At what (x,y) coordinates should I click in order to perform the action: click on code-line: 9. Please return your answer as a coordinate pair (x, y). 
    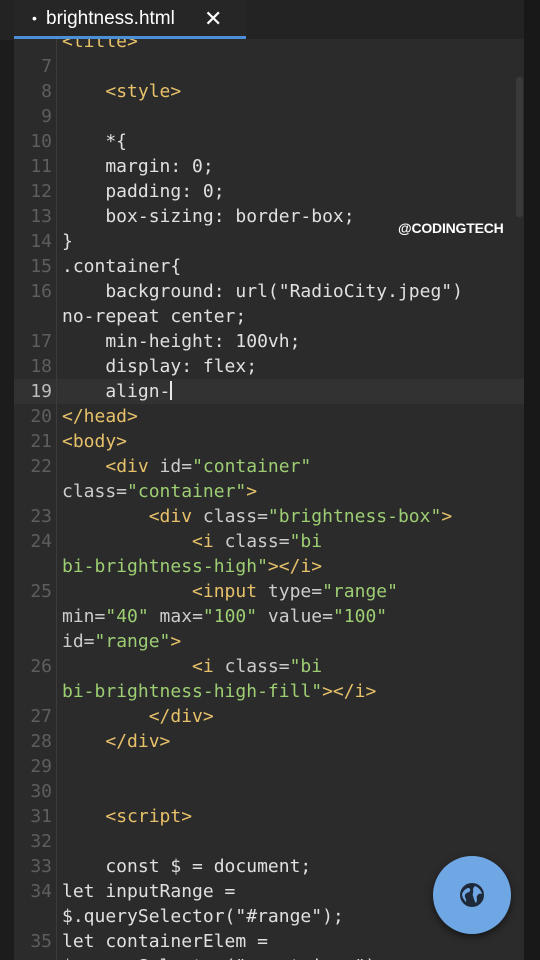
    Looking at the image, I should click on (269, 116).